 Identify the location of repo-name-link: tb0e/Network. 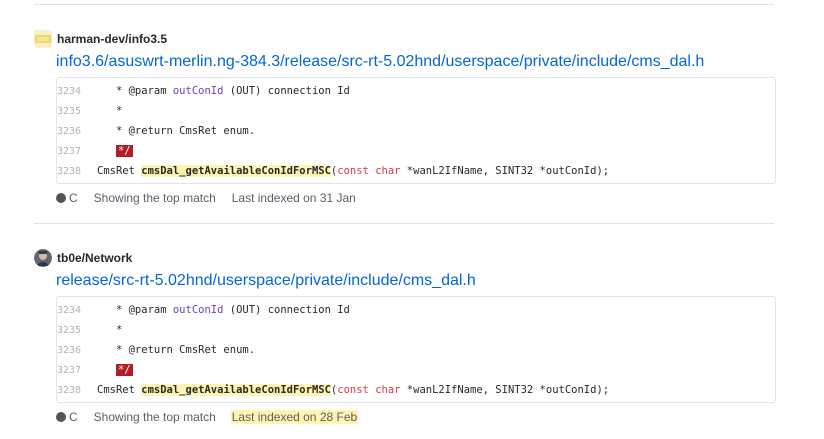
(94, 258).